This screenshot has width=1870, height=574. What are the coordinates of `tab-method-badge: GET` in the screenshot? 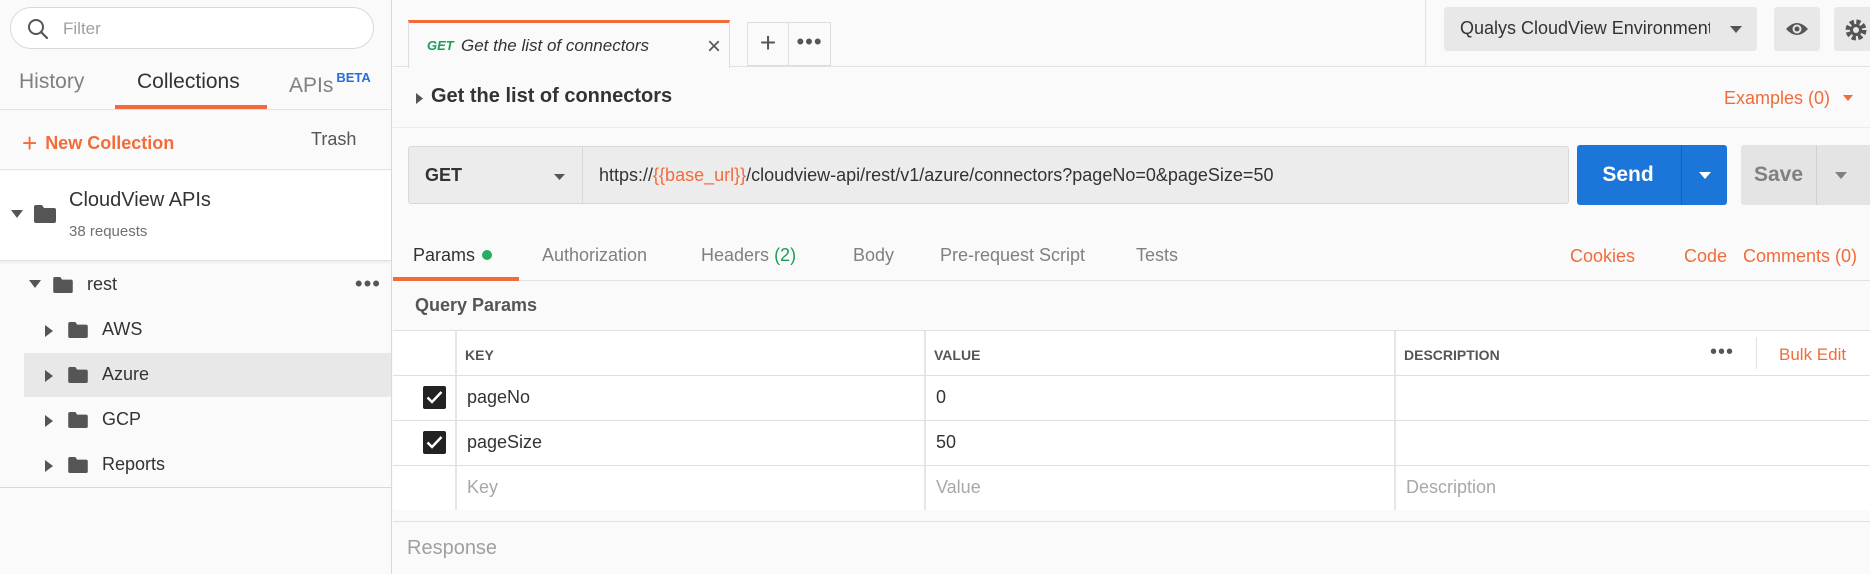 It's located at (440, 45).